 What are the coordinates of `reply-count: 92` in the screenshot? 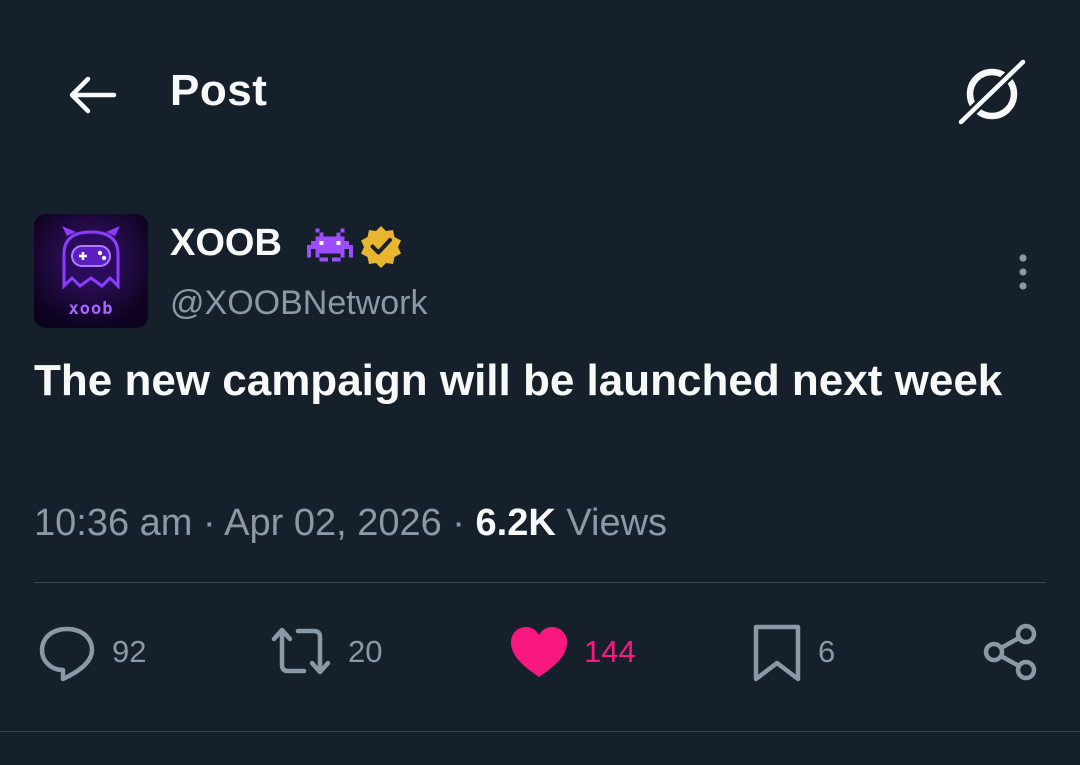 It's located at (129, 651).